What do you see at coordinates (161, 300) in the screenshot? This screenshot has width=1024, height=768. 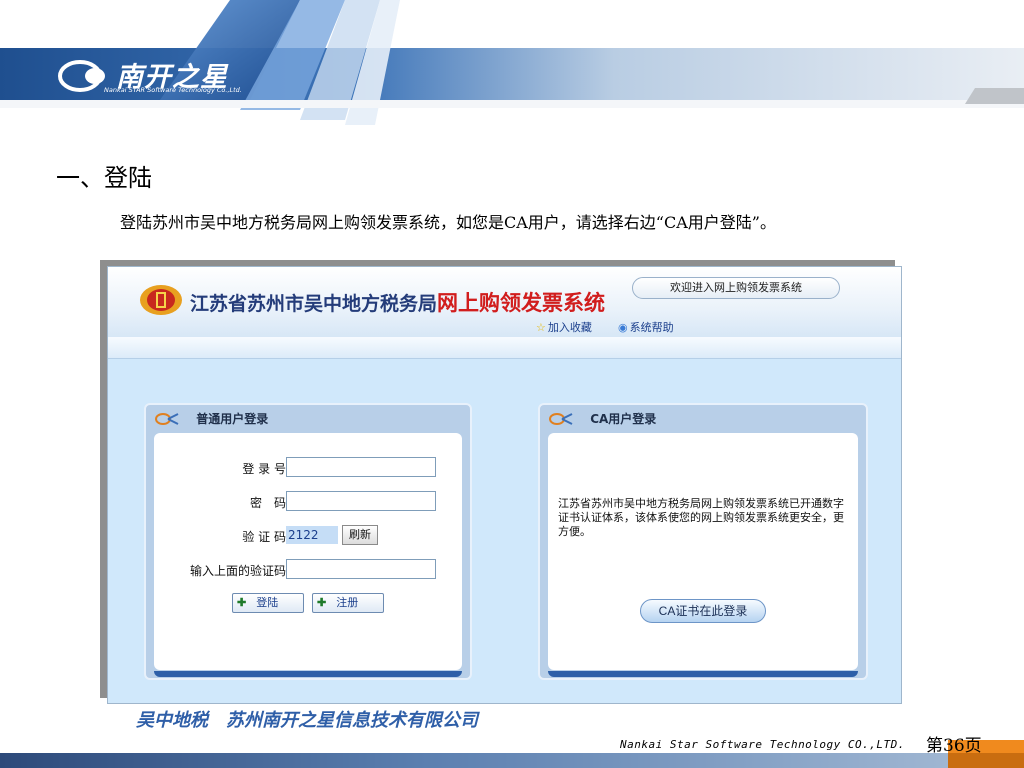 I see `tax-emblem-icon` at bounding box center [161, 300].